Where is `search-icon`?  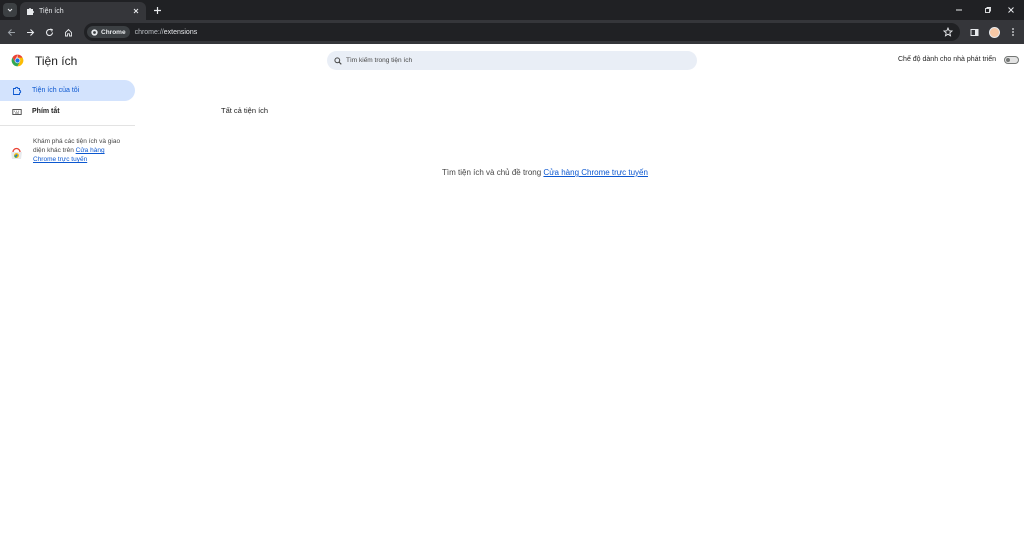
search-icon is located at coordinates (338, 60).